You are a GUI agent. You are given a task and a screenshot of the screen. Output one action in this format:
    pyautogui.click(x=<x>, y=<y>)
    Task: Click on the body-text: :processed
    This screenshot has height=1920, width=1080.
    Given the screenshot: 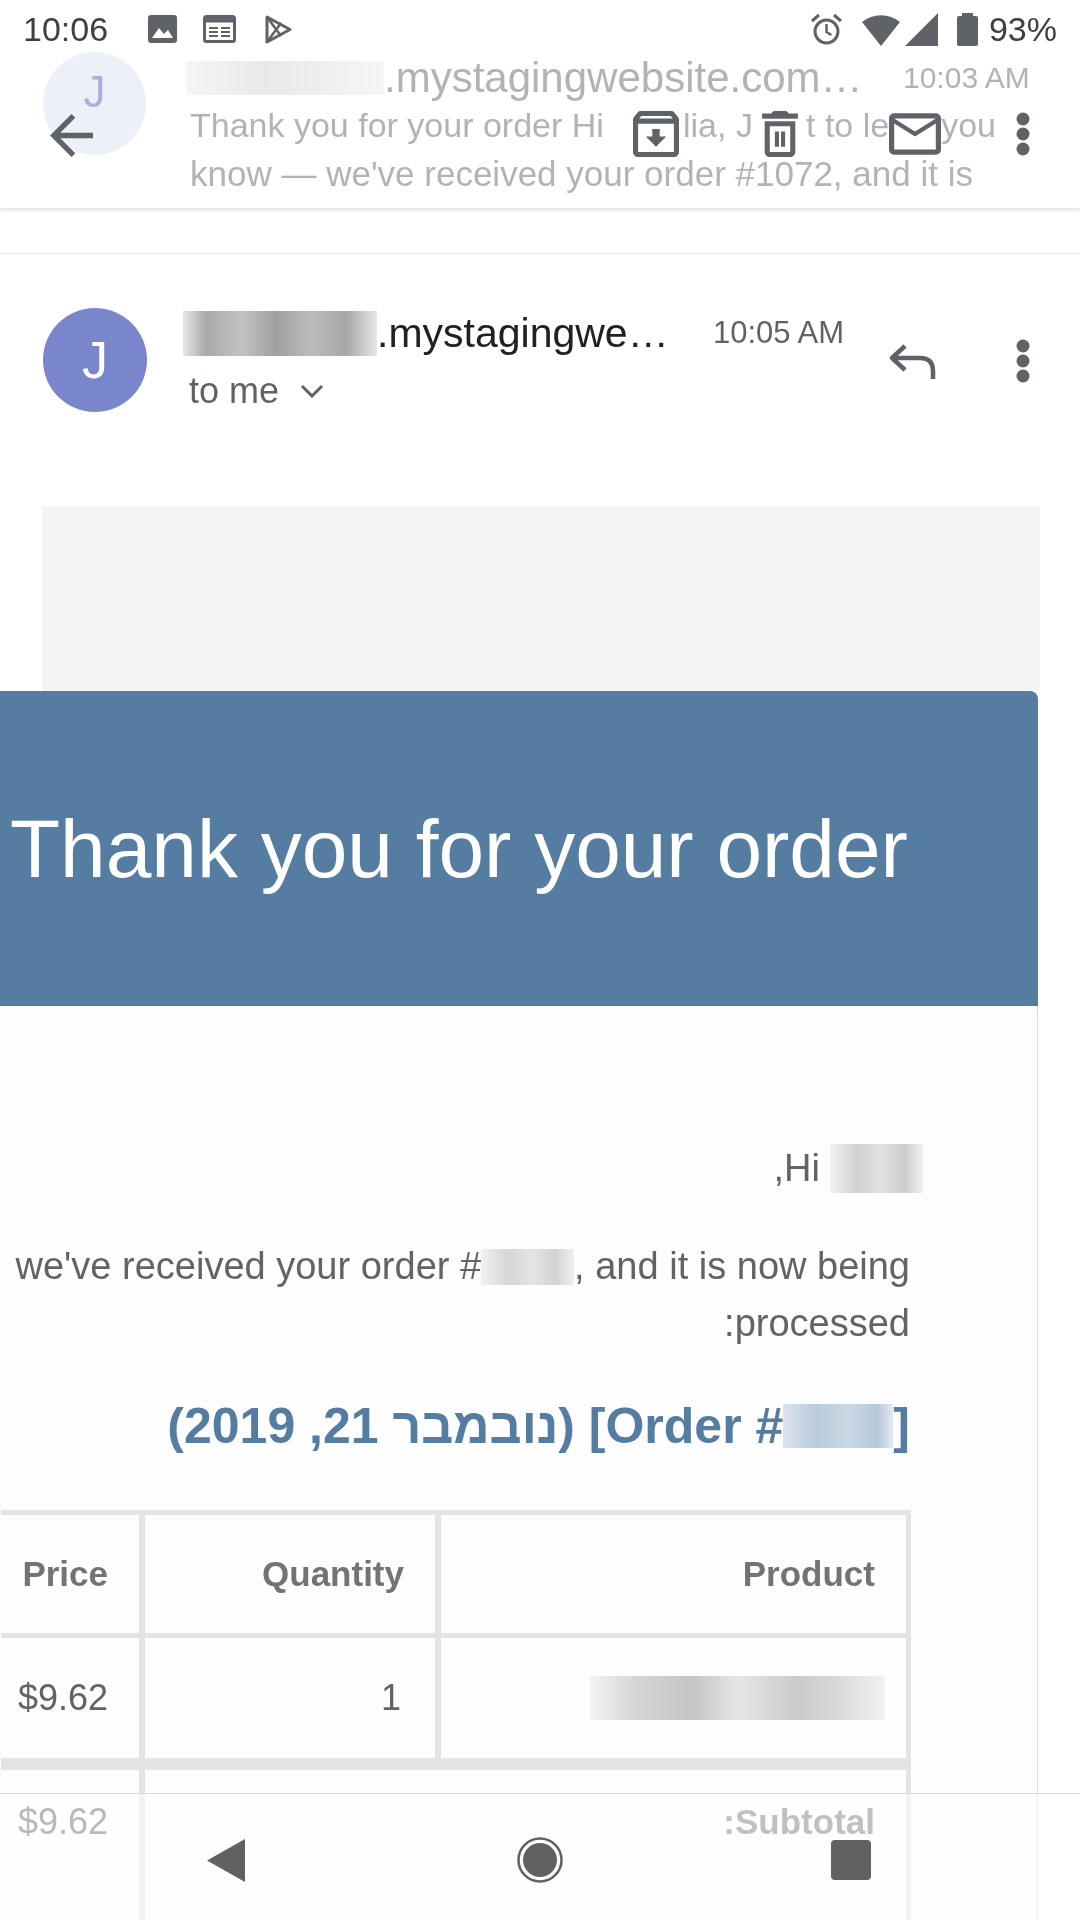 What is the action you would take?
    pyautogui.click(x=817, y=1323)
    